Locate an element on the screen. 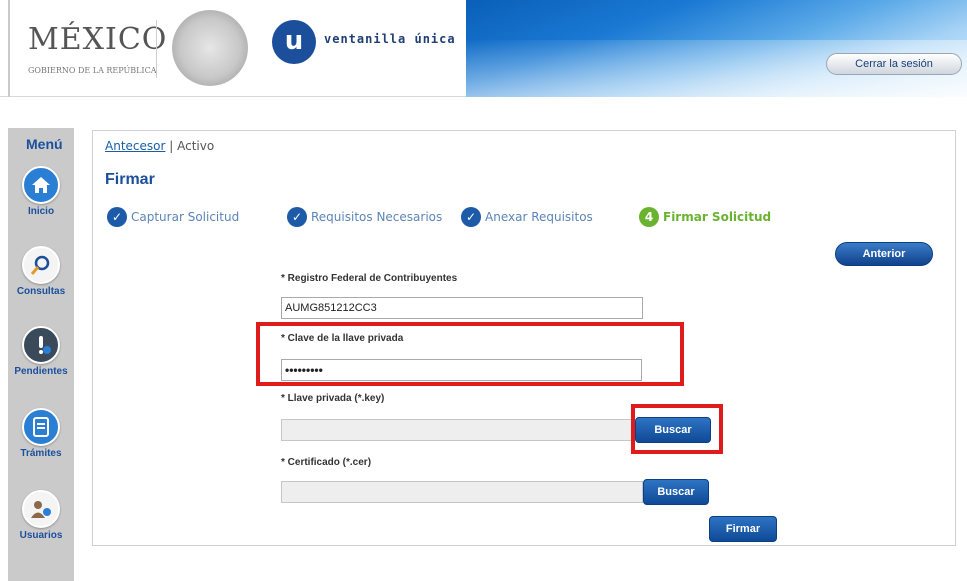  llave-privada-label: * Llave privada (*.key) is located at coordinates (333, 398).